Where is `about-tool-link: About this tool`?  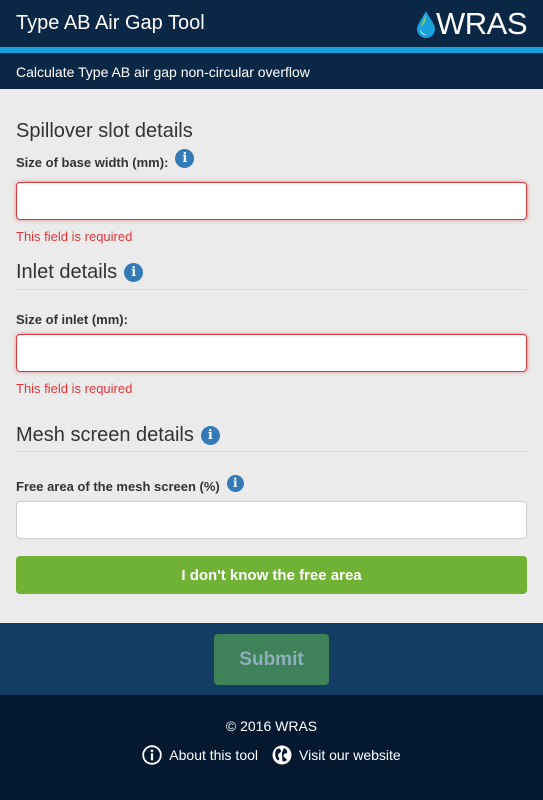 about-tool-link: About this tool is located at coordinates (200, 755).